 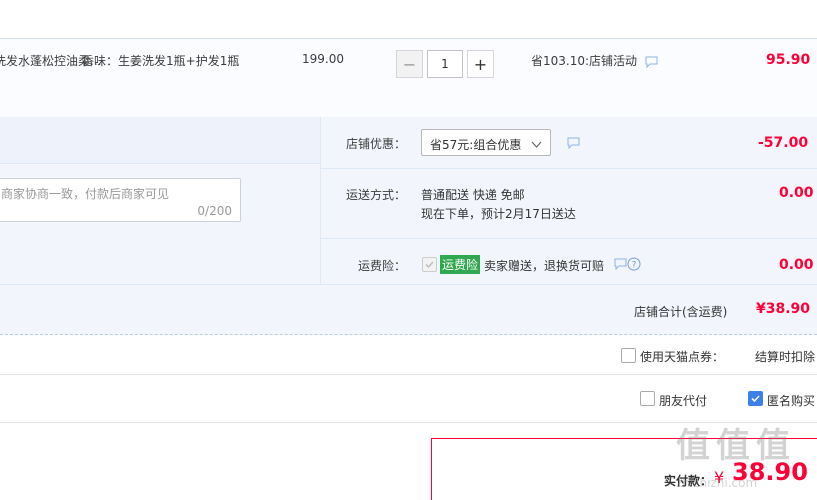 What do you see at coordinates (214, 211) in the screenshot?
I see `memo-counter: 0/200` at bounding box center [214, 211].